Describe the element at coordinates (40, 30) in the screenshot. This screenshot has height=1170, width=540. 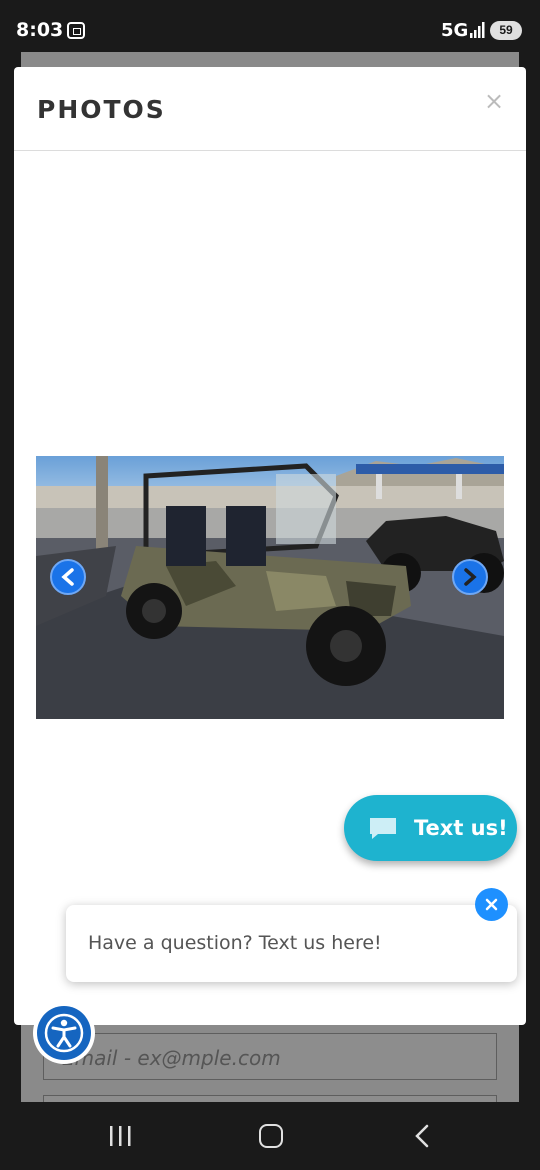
I see `status-time: 8:03` at that location.